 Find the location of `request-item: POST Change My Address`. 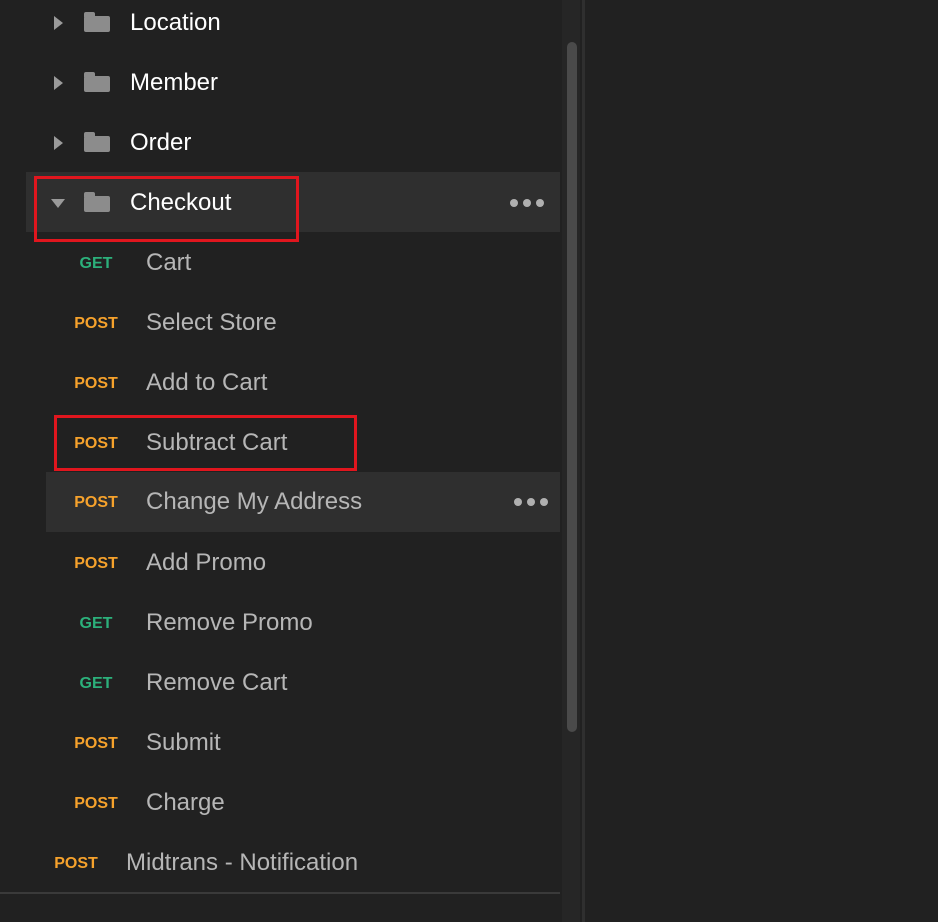

request-item: POST Change My Address is located at coordinates (281, 502).